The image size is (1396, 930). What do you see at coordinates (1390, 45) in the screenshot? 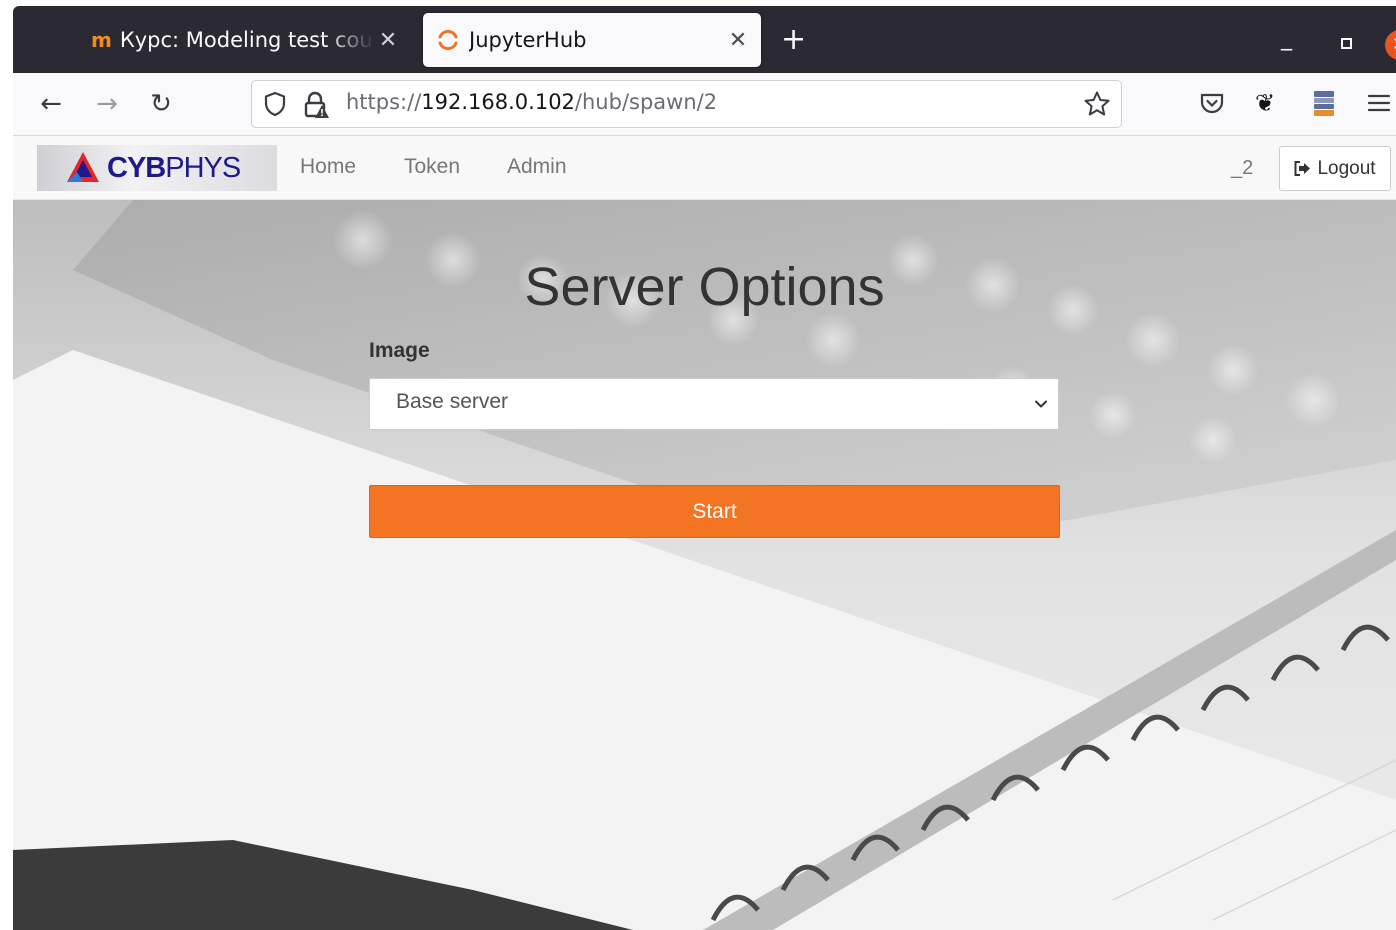
I see `window-close-icon: ✕` at bounding box center [1390, 45].